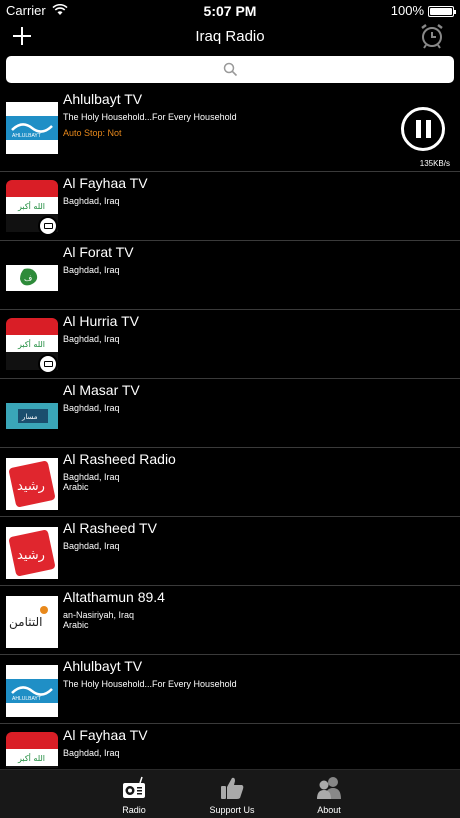 This screenshot has height=818, width=460. I want to click on search-icon, so click(230, 69).